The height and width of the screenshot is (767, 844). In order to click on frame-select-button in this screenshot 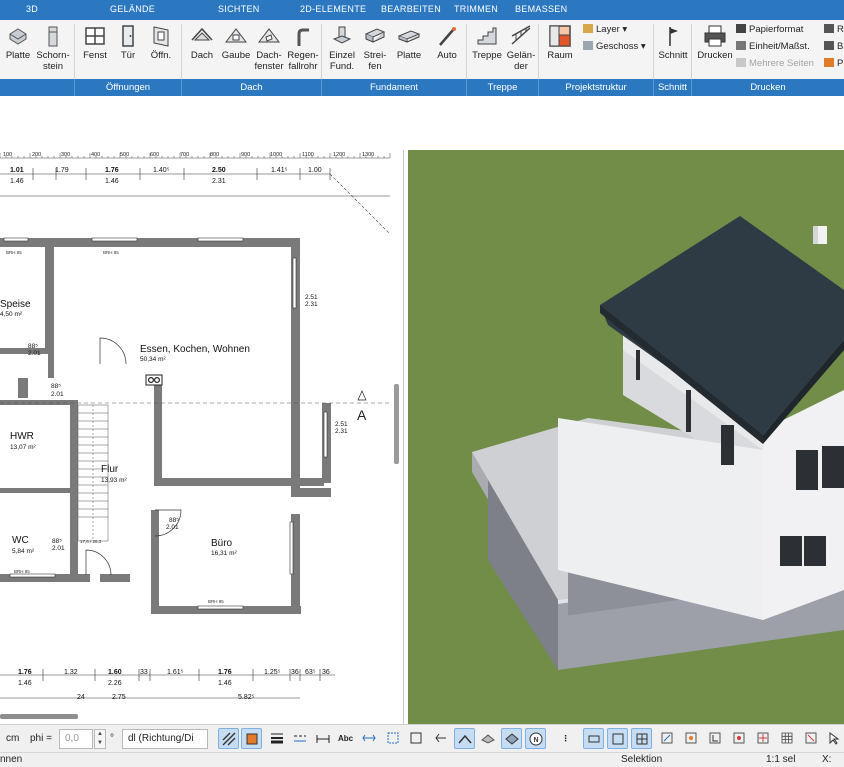, I will do `click(392, 738)`.